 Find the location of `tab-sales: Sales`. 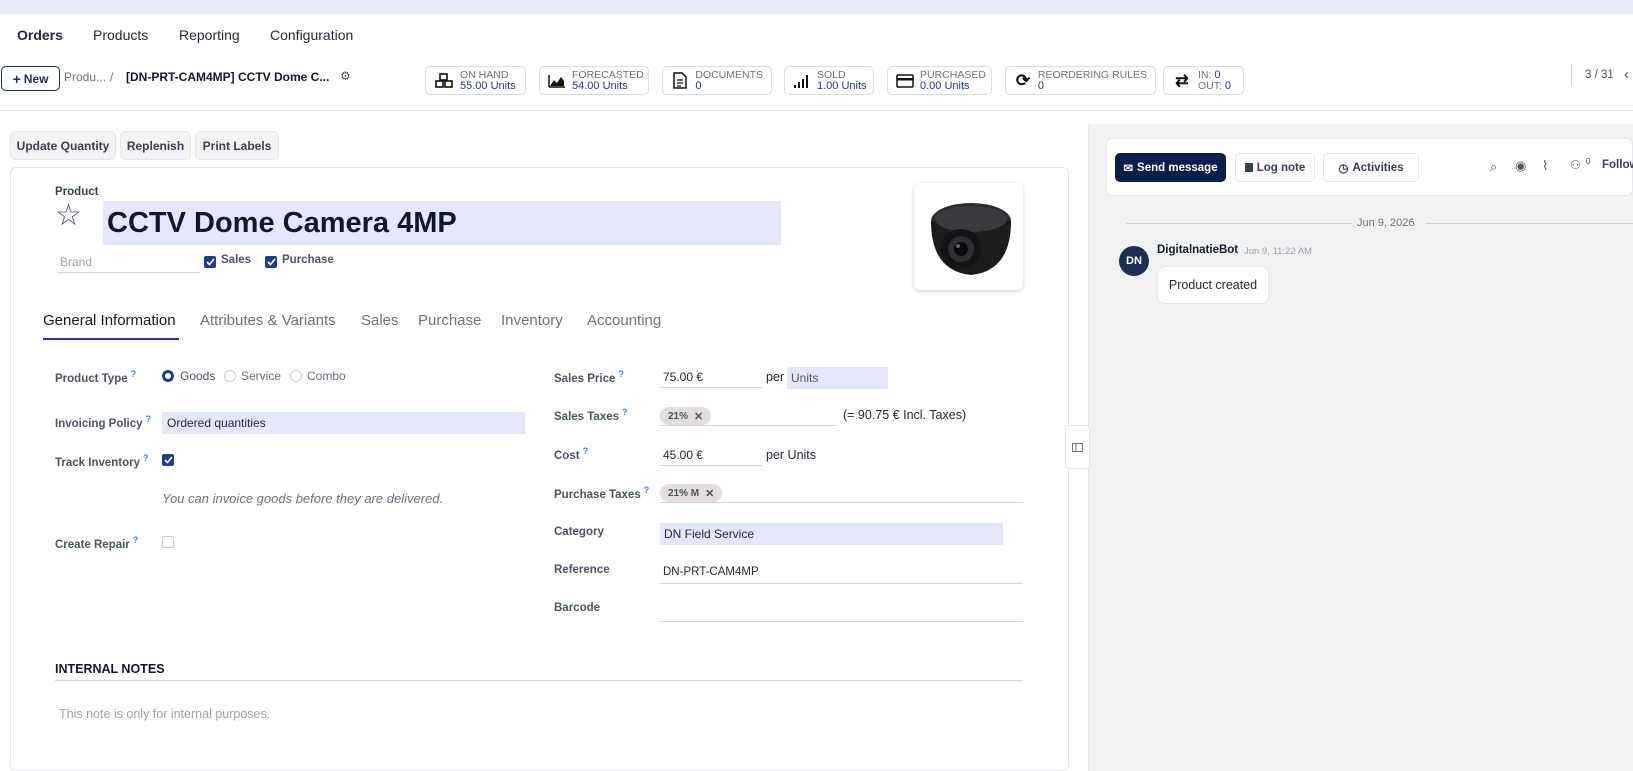

tab-sales: Sales is located at coordinates (380, 320).